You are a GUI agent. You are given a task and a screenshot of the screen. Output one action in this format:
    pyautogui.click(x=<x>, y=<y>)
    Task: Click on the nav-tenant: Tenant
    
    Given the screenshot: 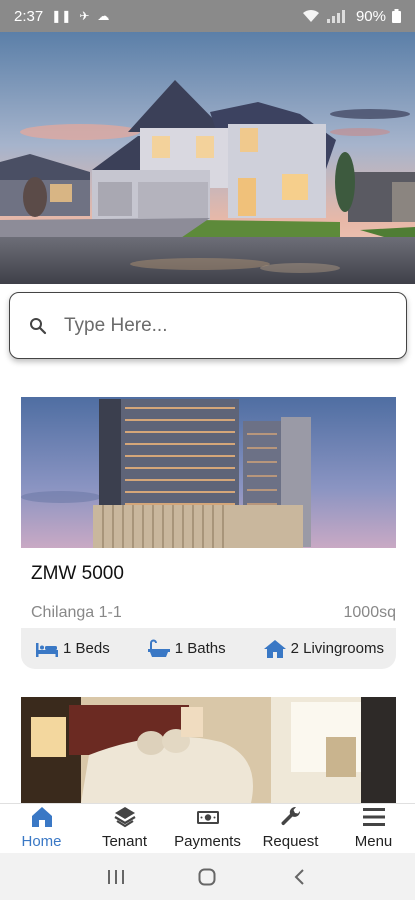 What is the action you would take?
    pyautogui.click(x=124, y=828)
    